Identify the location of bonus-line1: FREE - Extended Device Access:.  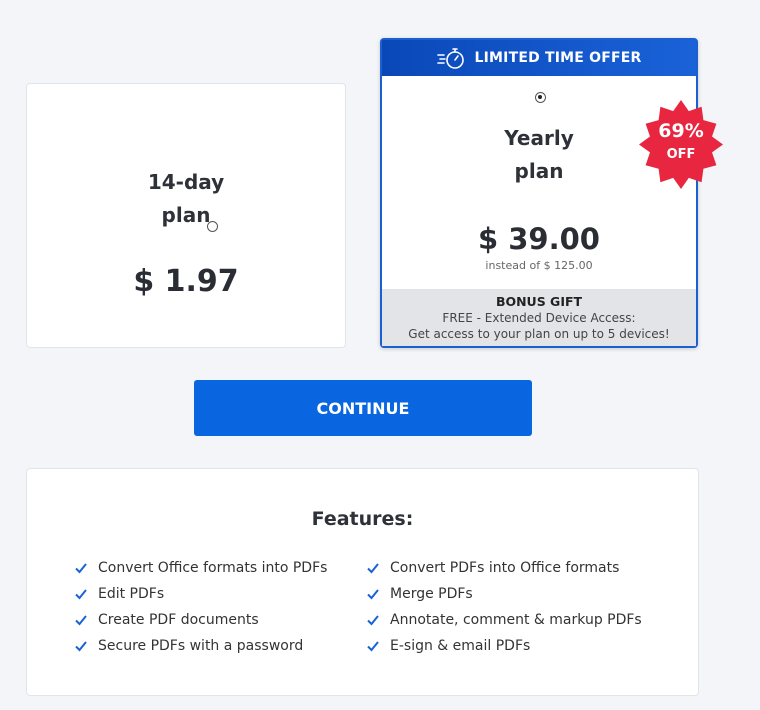
(539, 318).